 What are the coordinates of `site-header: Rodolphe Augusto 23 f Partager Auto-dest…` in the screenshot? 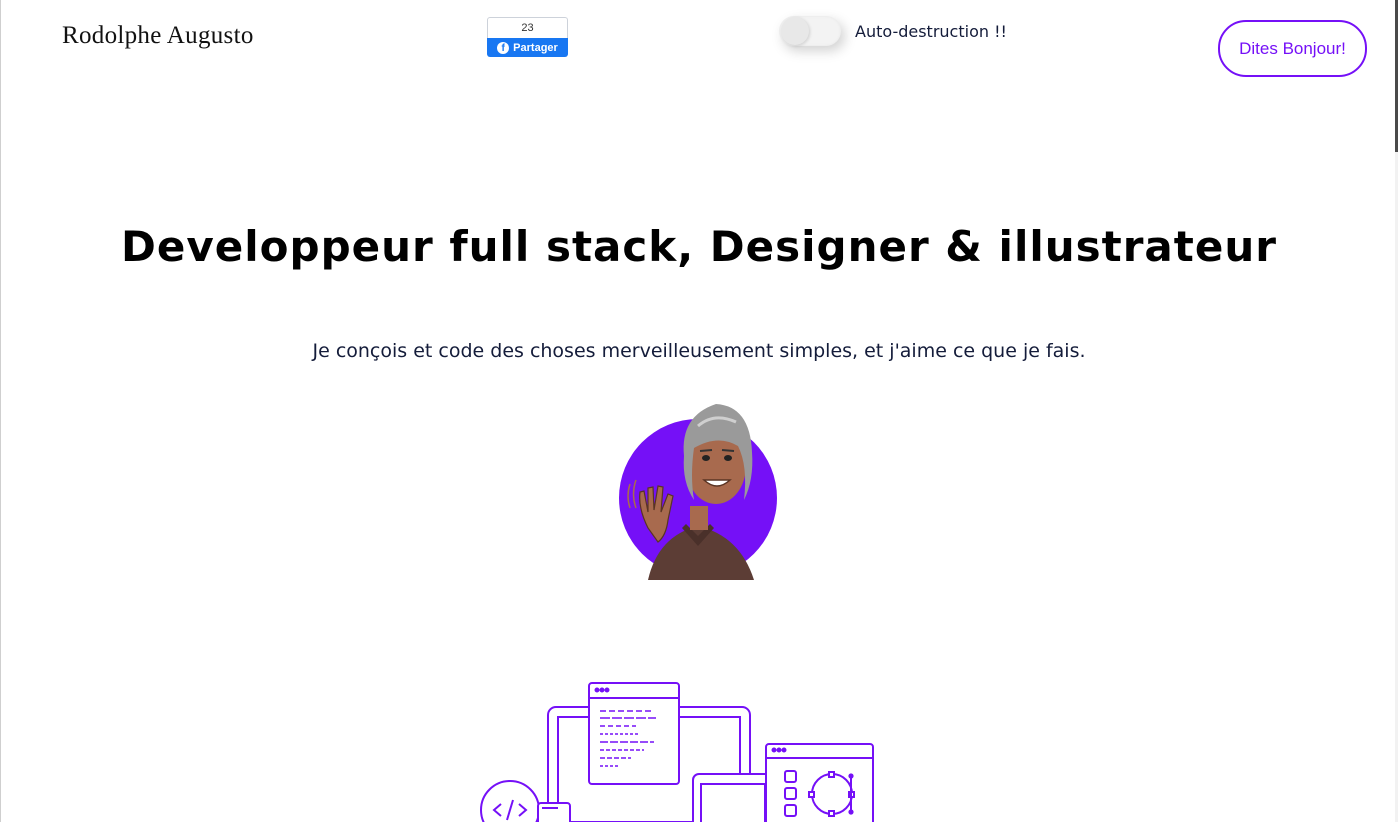 It's located at (699, 45).